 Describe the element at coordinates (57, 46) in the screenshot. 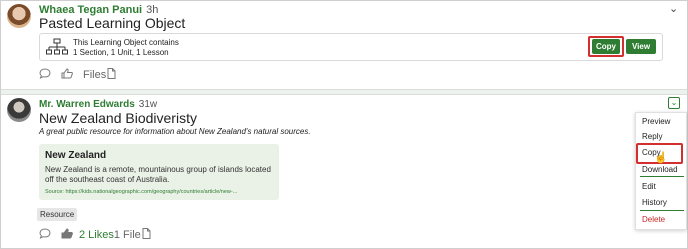

I see `hierarchy-icon` at that location.